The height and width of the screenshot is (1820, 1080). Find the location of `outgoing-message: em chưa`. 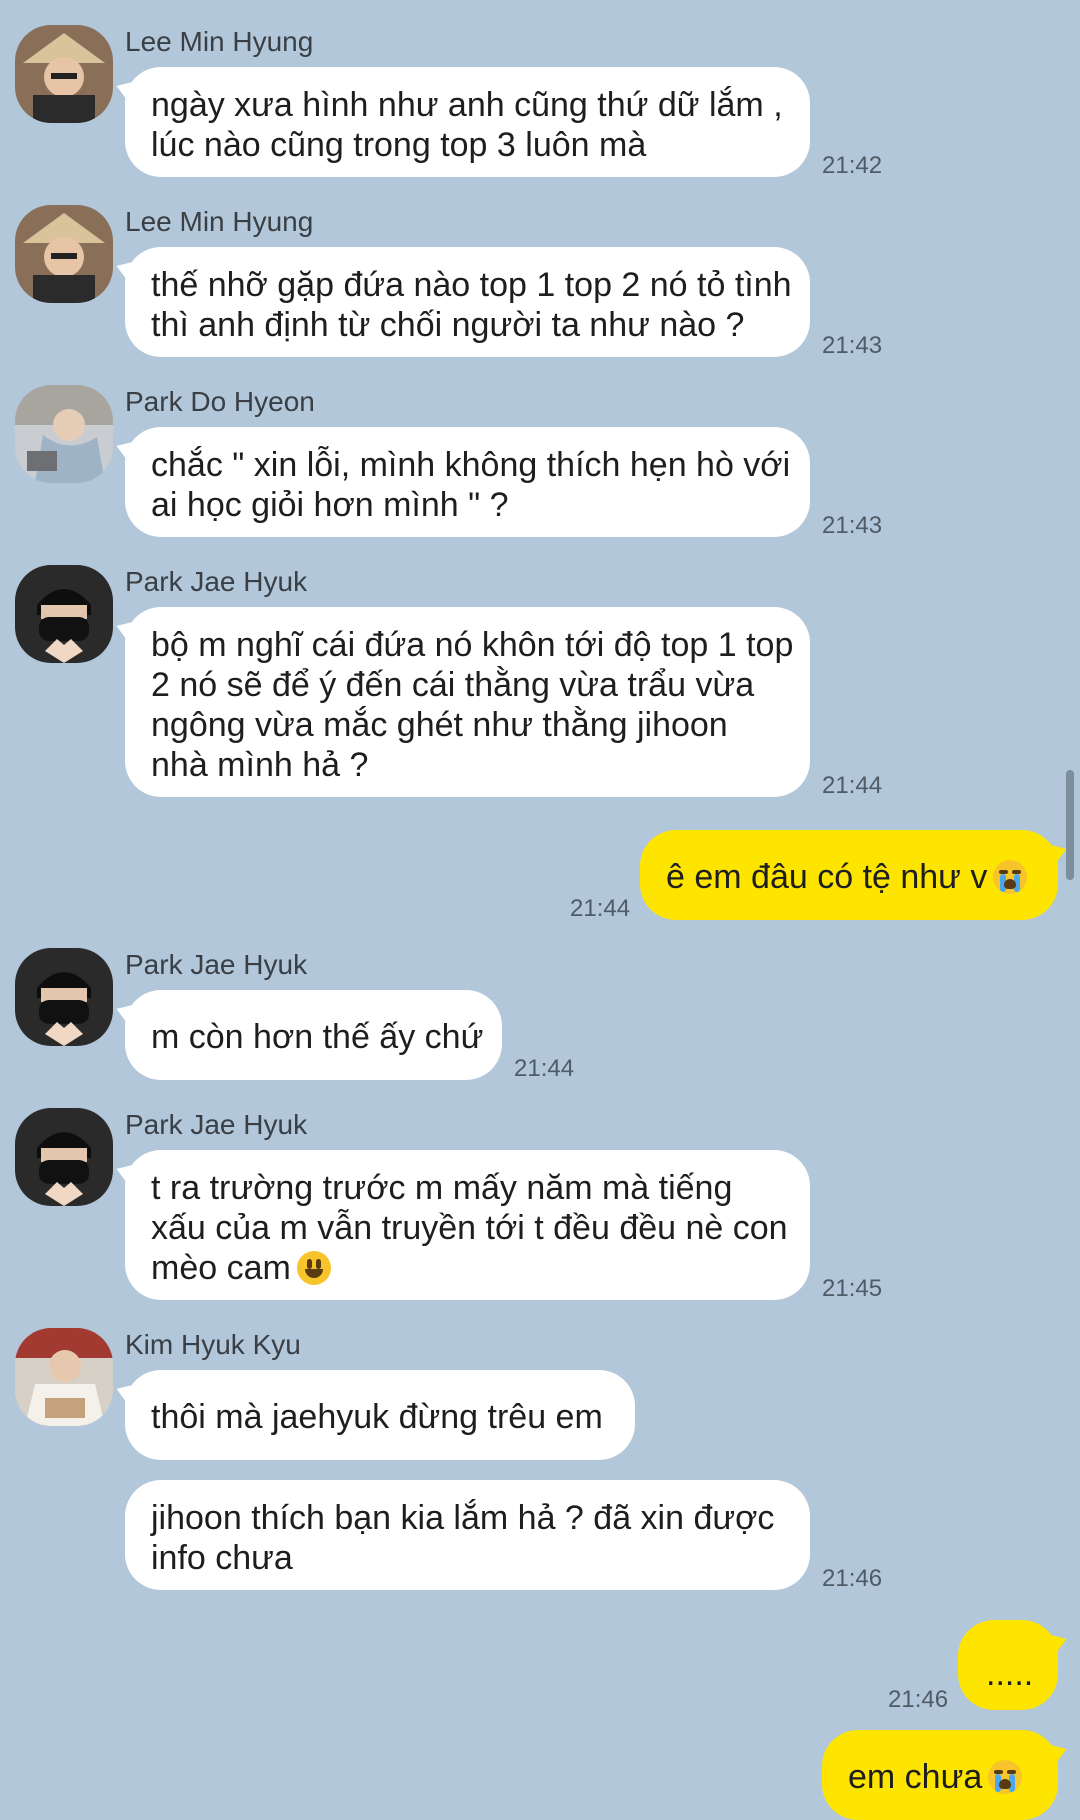

outgoing-message: em chưa is located at coordinates (940, 1775).